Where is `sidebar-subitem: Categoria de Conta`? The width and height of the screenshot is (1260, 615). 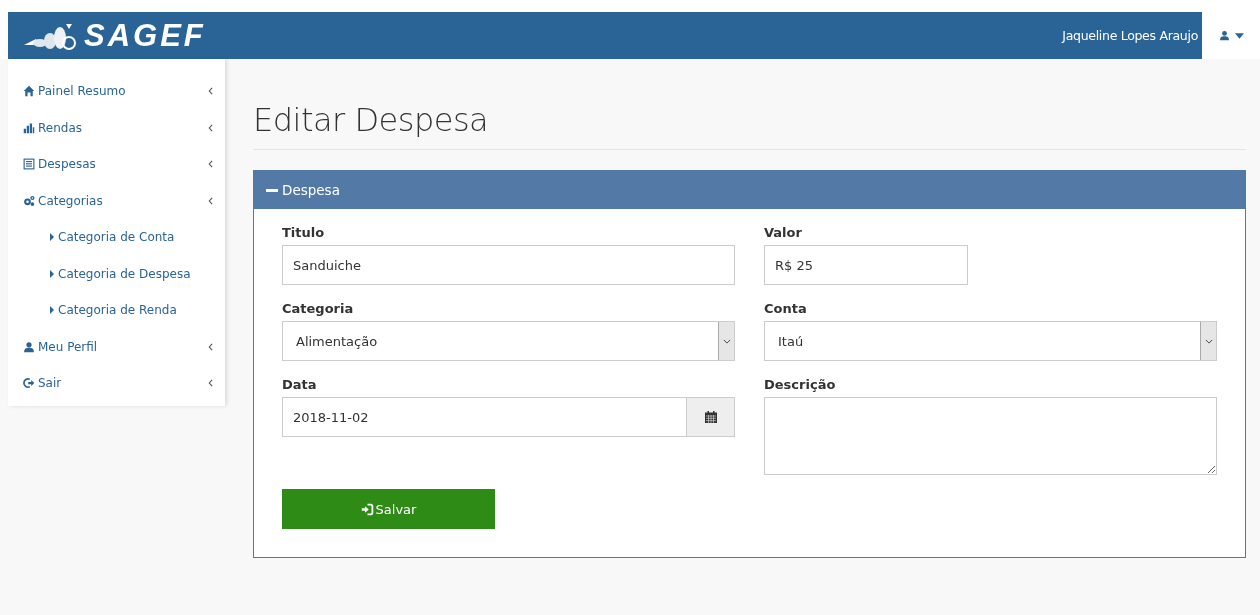
sidebar-subitem: Categoria de Conta is located at coordinates (116, 237).